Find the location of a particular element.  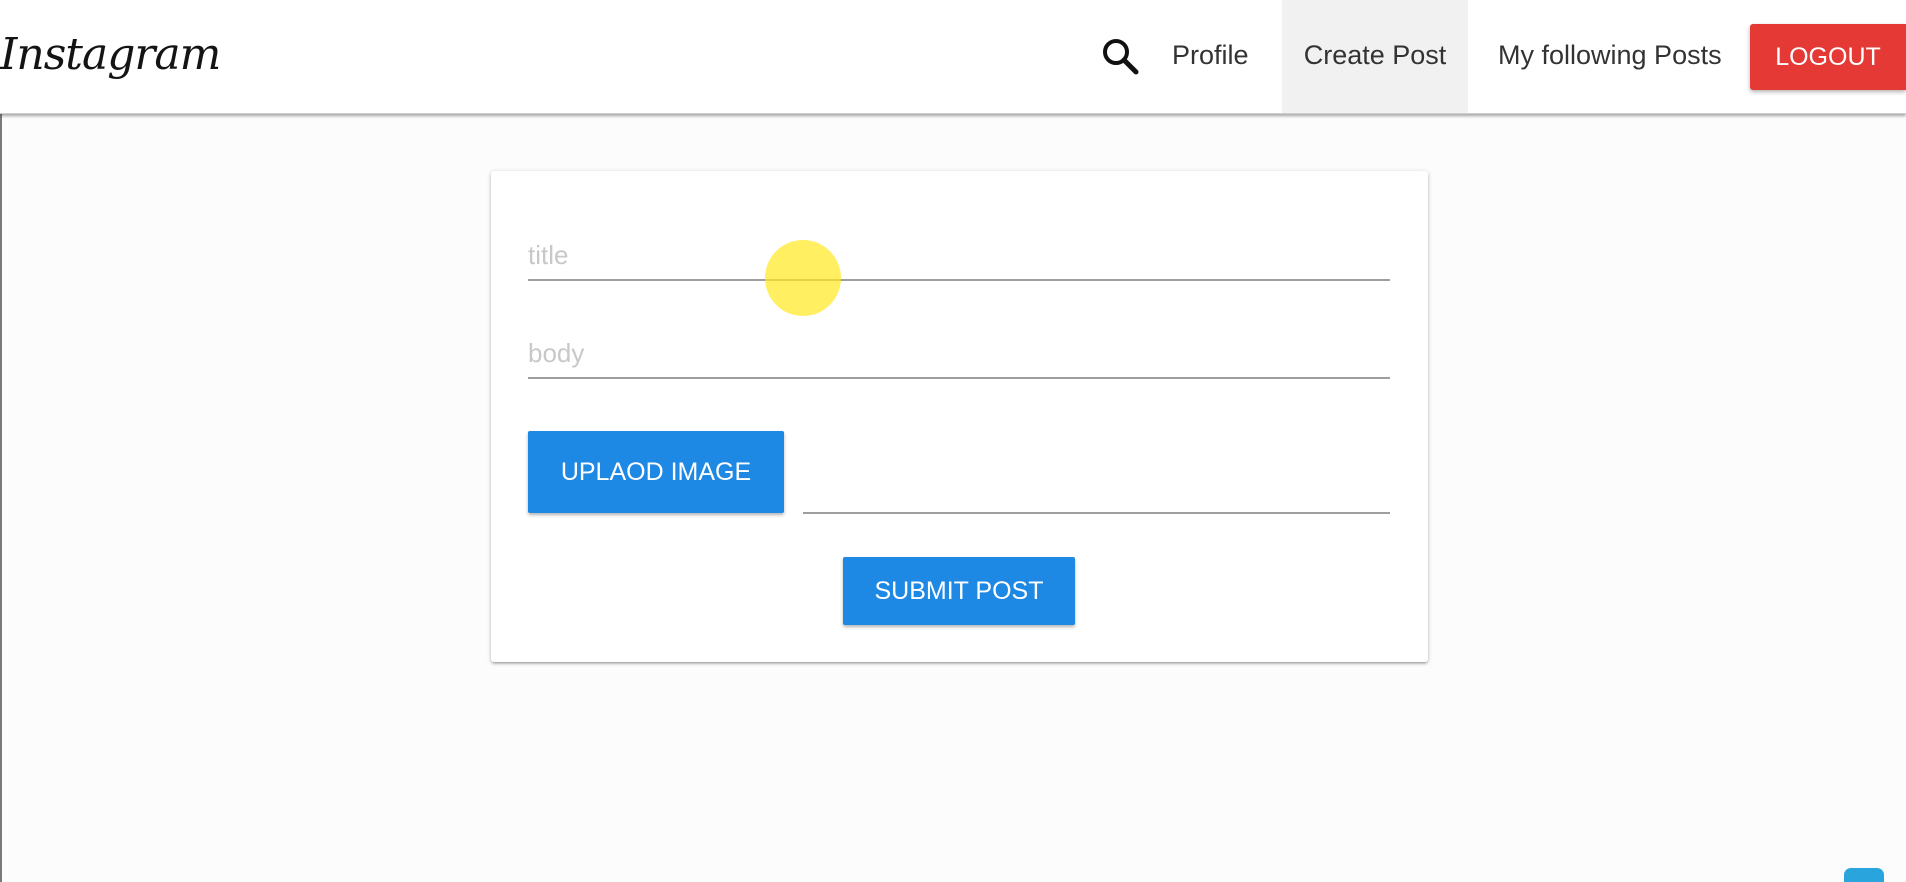

body-input is located at coordinates (959, 354).